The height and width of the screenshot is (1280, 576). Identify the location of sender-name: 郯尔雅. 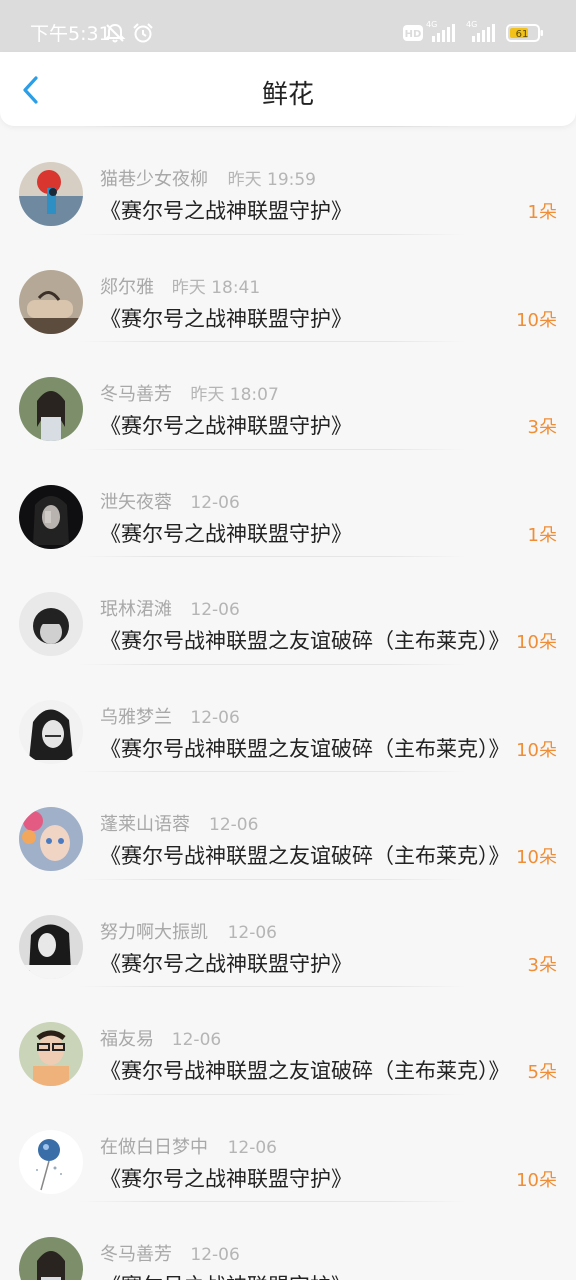
(127, 288).